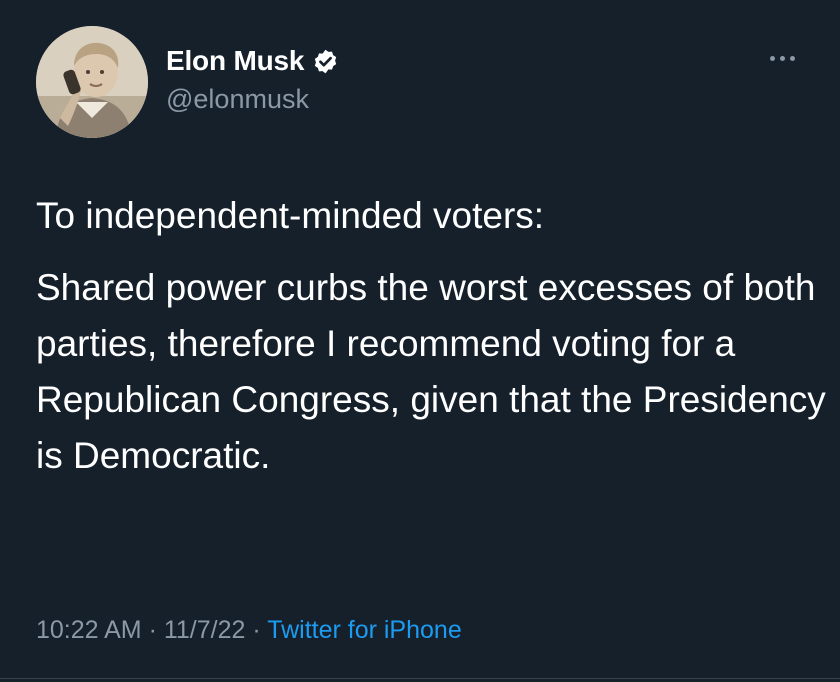 This screenshot has width=840, height=682. What do you see at coordinates (364, 630) in the screenshot?
I see `tweet-source-link: Twitter for iPhone` at bounding box center [364, 630].